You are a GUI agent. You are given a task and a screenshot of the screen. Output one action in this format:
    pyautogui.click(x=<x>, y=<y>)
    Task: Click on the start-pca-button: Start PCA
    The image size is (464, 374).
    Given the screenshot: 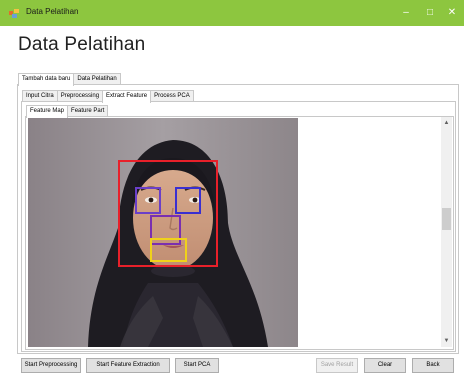 What is the action you would take?
    pyautogui.click(x=197, y=365)
    